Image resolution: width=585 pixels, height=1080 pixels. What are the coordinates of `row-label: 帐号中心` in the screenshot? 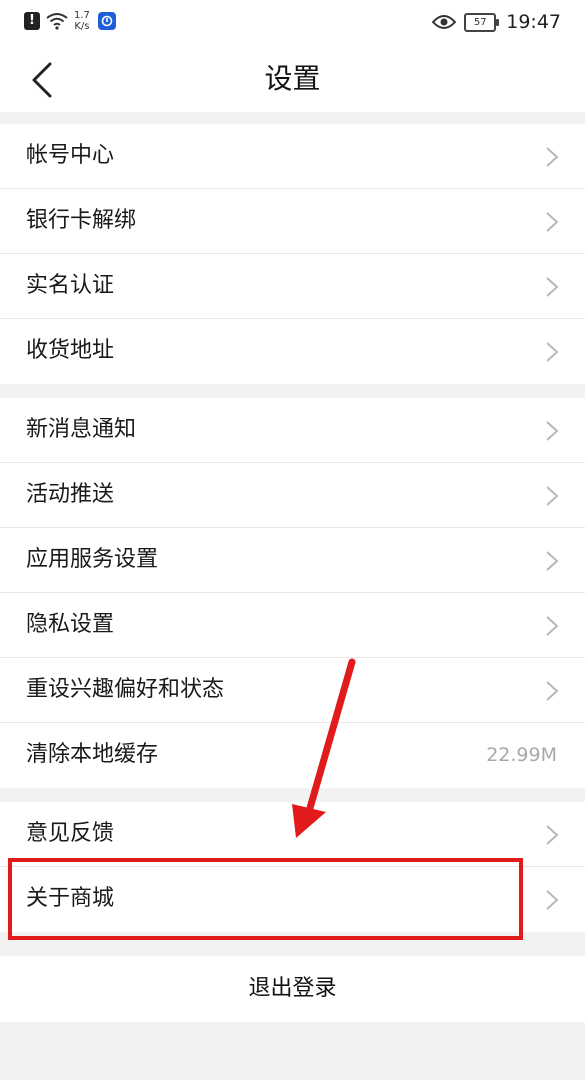 It's located at (70, 155).